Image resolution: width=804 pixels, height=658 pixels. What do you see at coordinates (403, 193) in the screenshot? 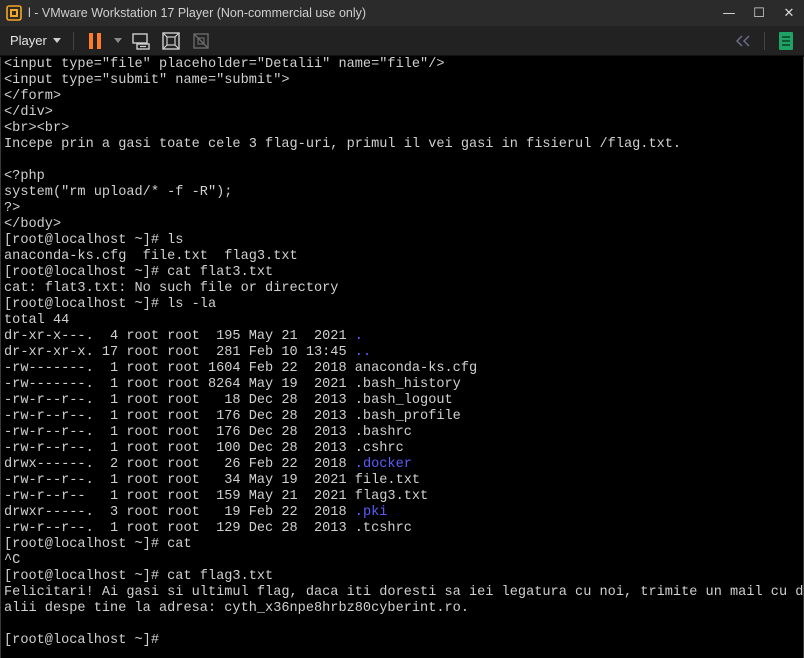
I see `console-line: system("rm upload/* -f -R");` at bounding box center [403, 193].